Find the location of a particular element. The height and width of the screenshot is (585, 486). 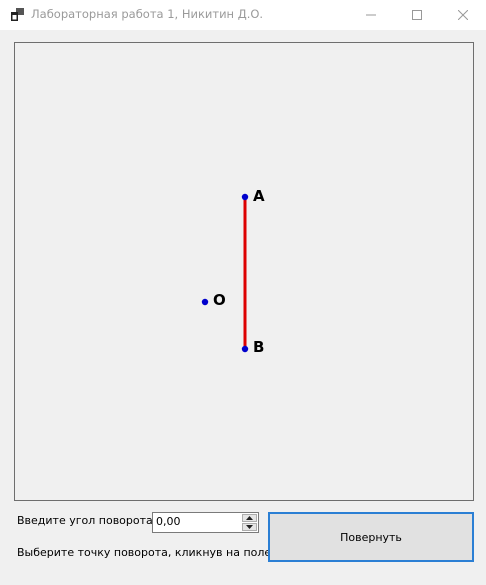

close-button is located at coordinates (463, 15).